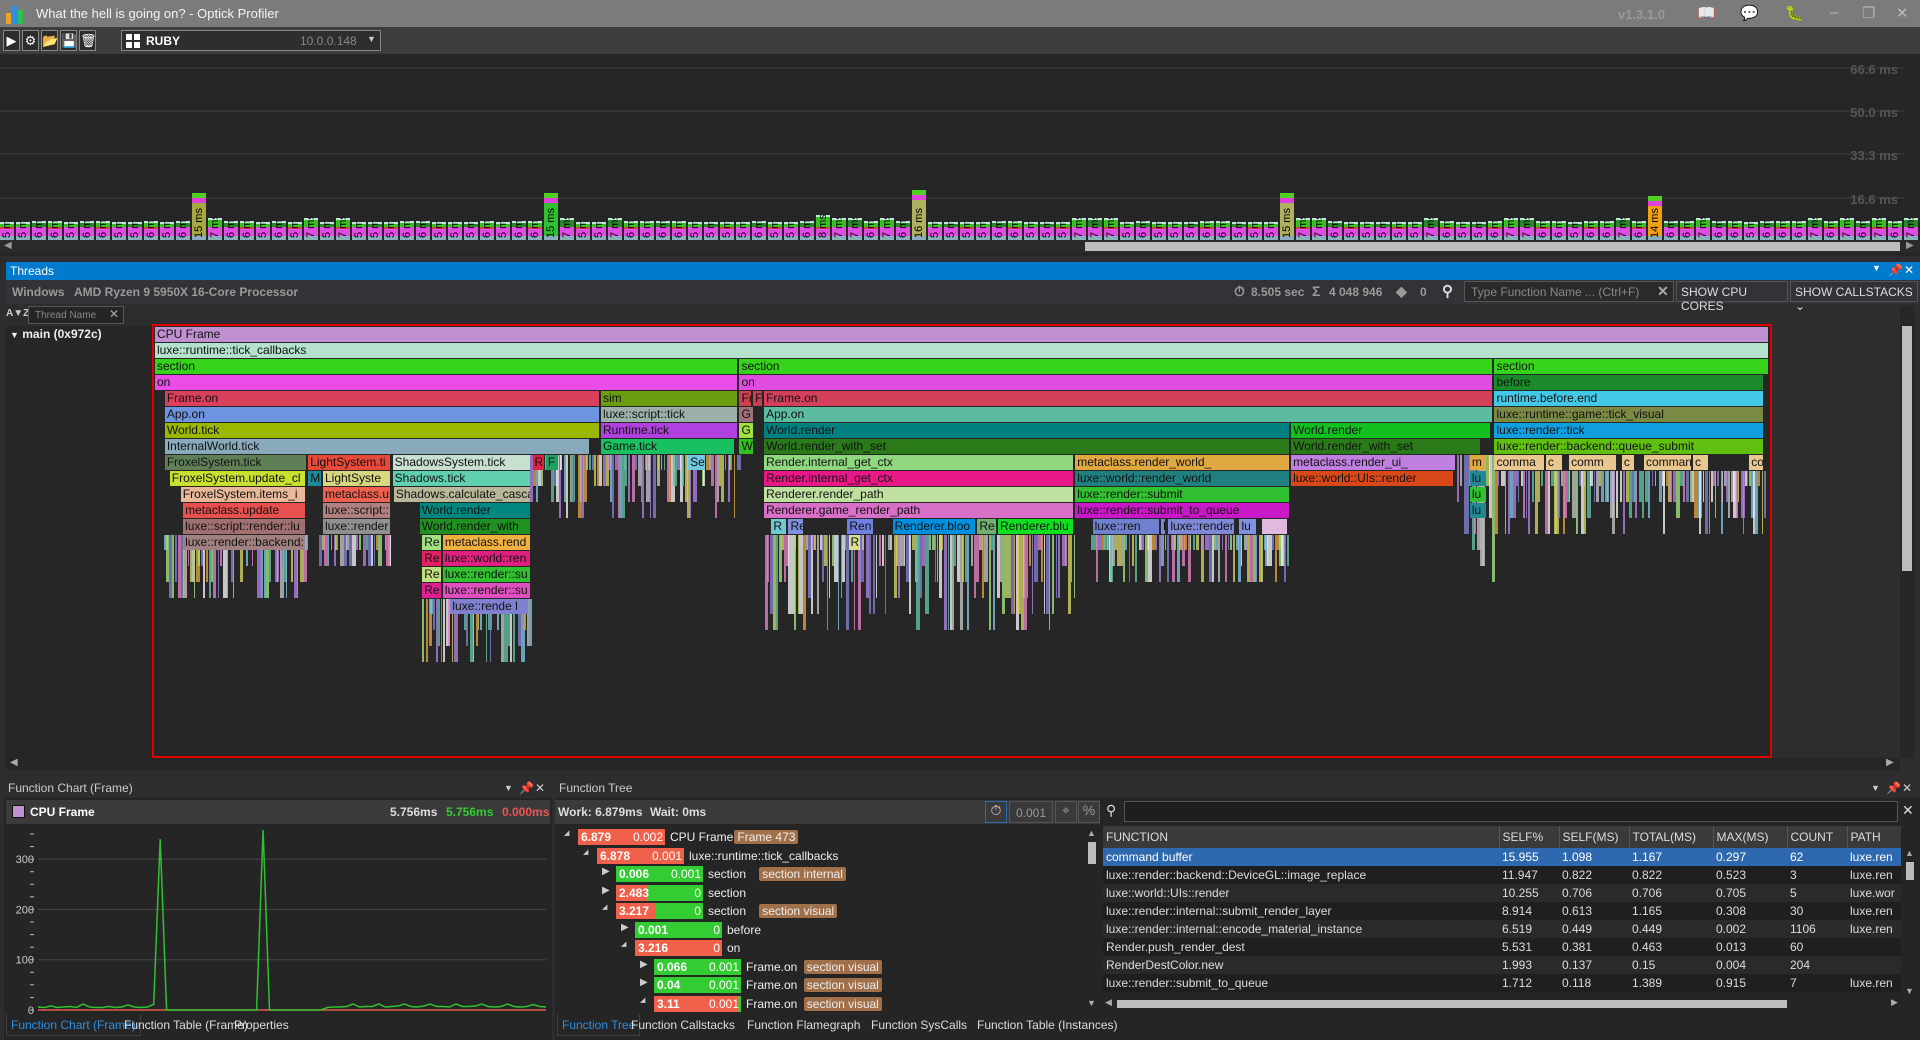  What do you see at coordinates (1700, 462) in the screenshot?
I see `flame-block: c` at bounding box center [1700, 462].